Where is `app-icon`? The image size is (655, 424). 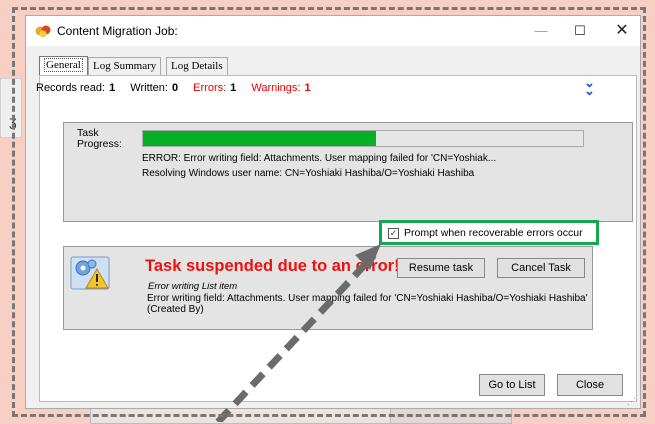 app-icon is located at coordinates (43, 31).